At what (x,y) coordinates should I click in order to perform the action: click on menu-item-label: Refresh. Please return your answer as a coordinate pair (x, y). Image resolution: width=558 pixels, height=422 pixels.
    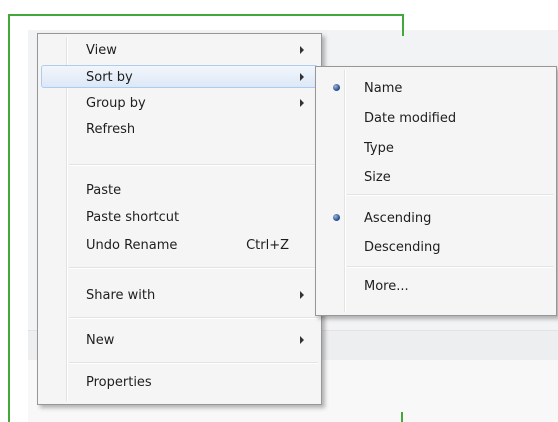
    Looking at the image, I should click on (111, 129).